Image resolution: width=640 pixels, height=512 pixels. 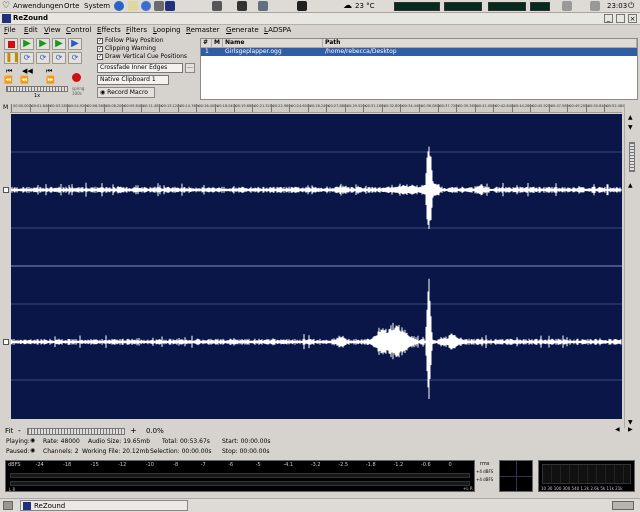 What do you see at coordinates (130, 48) in the screenshot?
I see `clipping-label: Clipping Warning` at bounding box center [130, 48].